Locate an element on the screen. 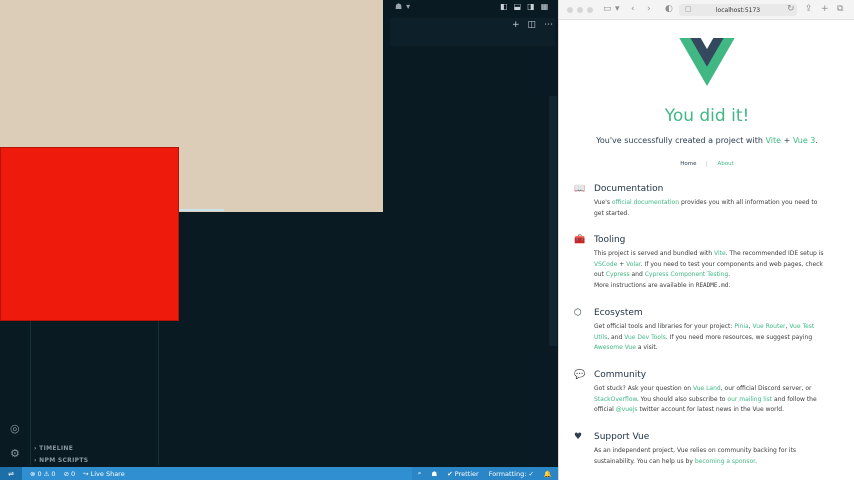 The width and height of the screenshot is (854, 480). privacy-shield-icon: ◐ is located at coordinates (669, 9).